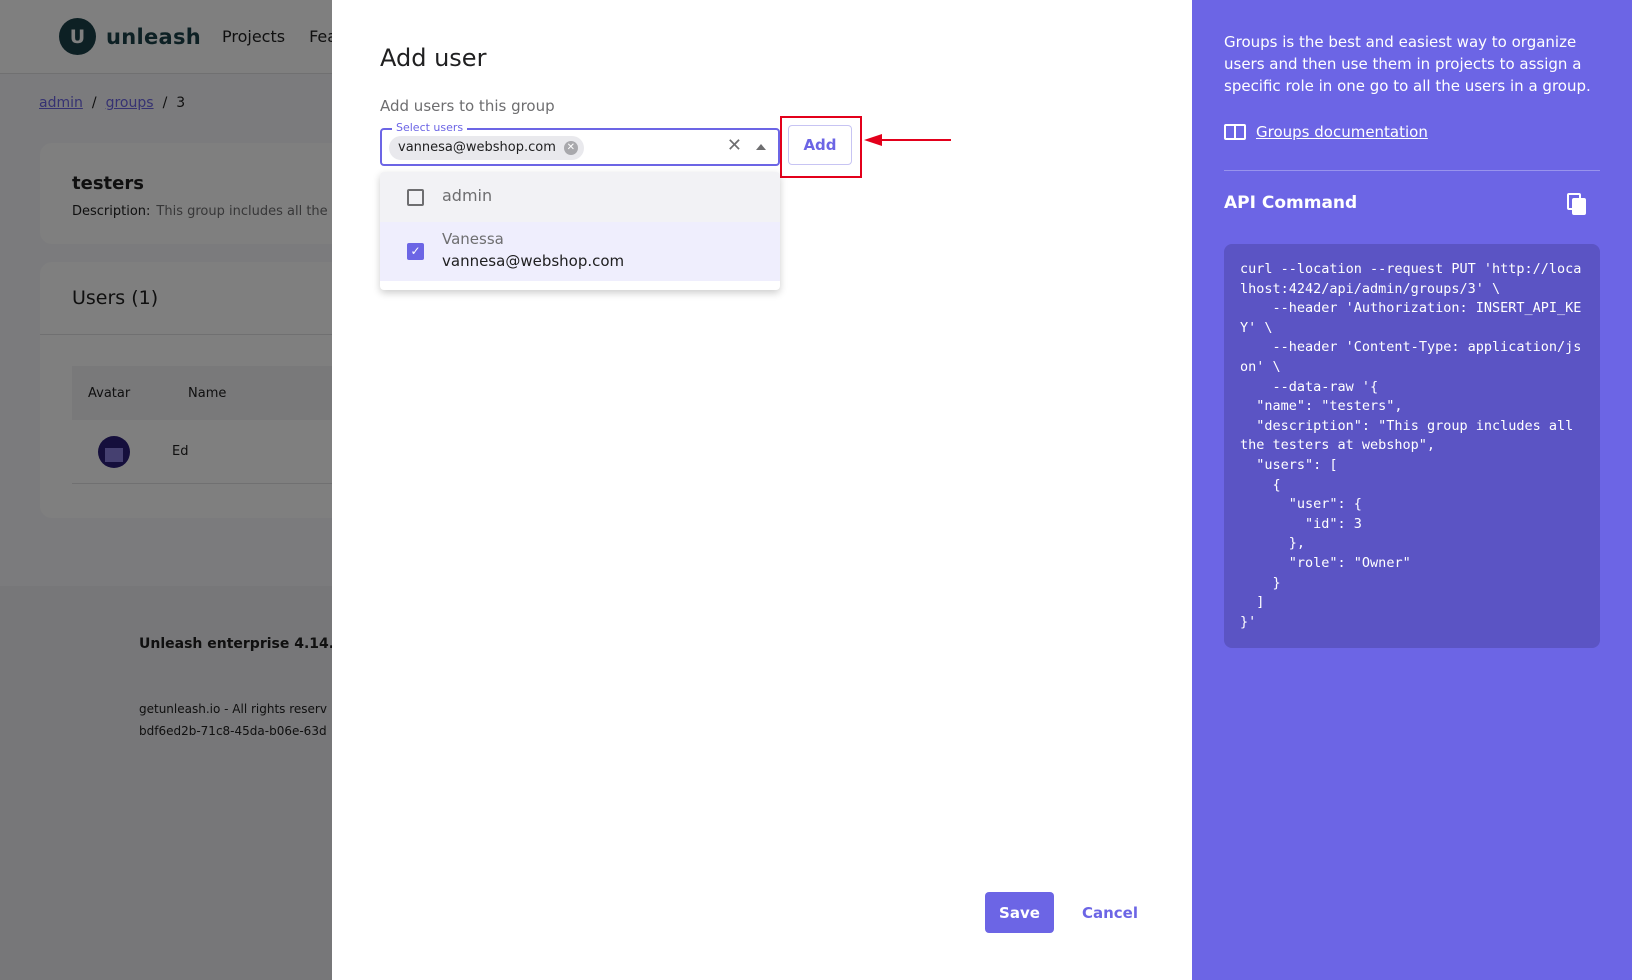 The width and height of the screenshot is (1632, 980). What do you see at coordinates (734, 145) in the screenshot?
I see `clear-icon: ✕` at bounding box center [734, 145].